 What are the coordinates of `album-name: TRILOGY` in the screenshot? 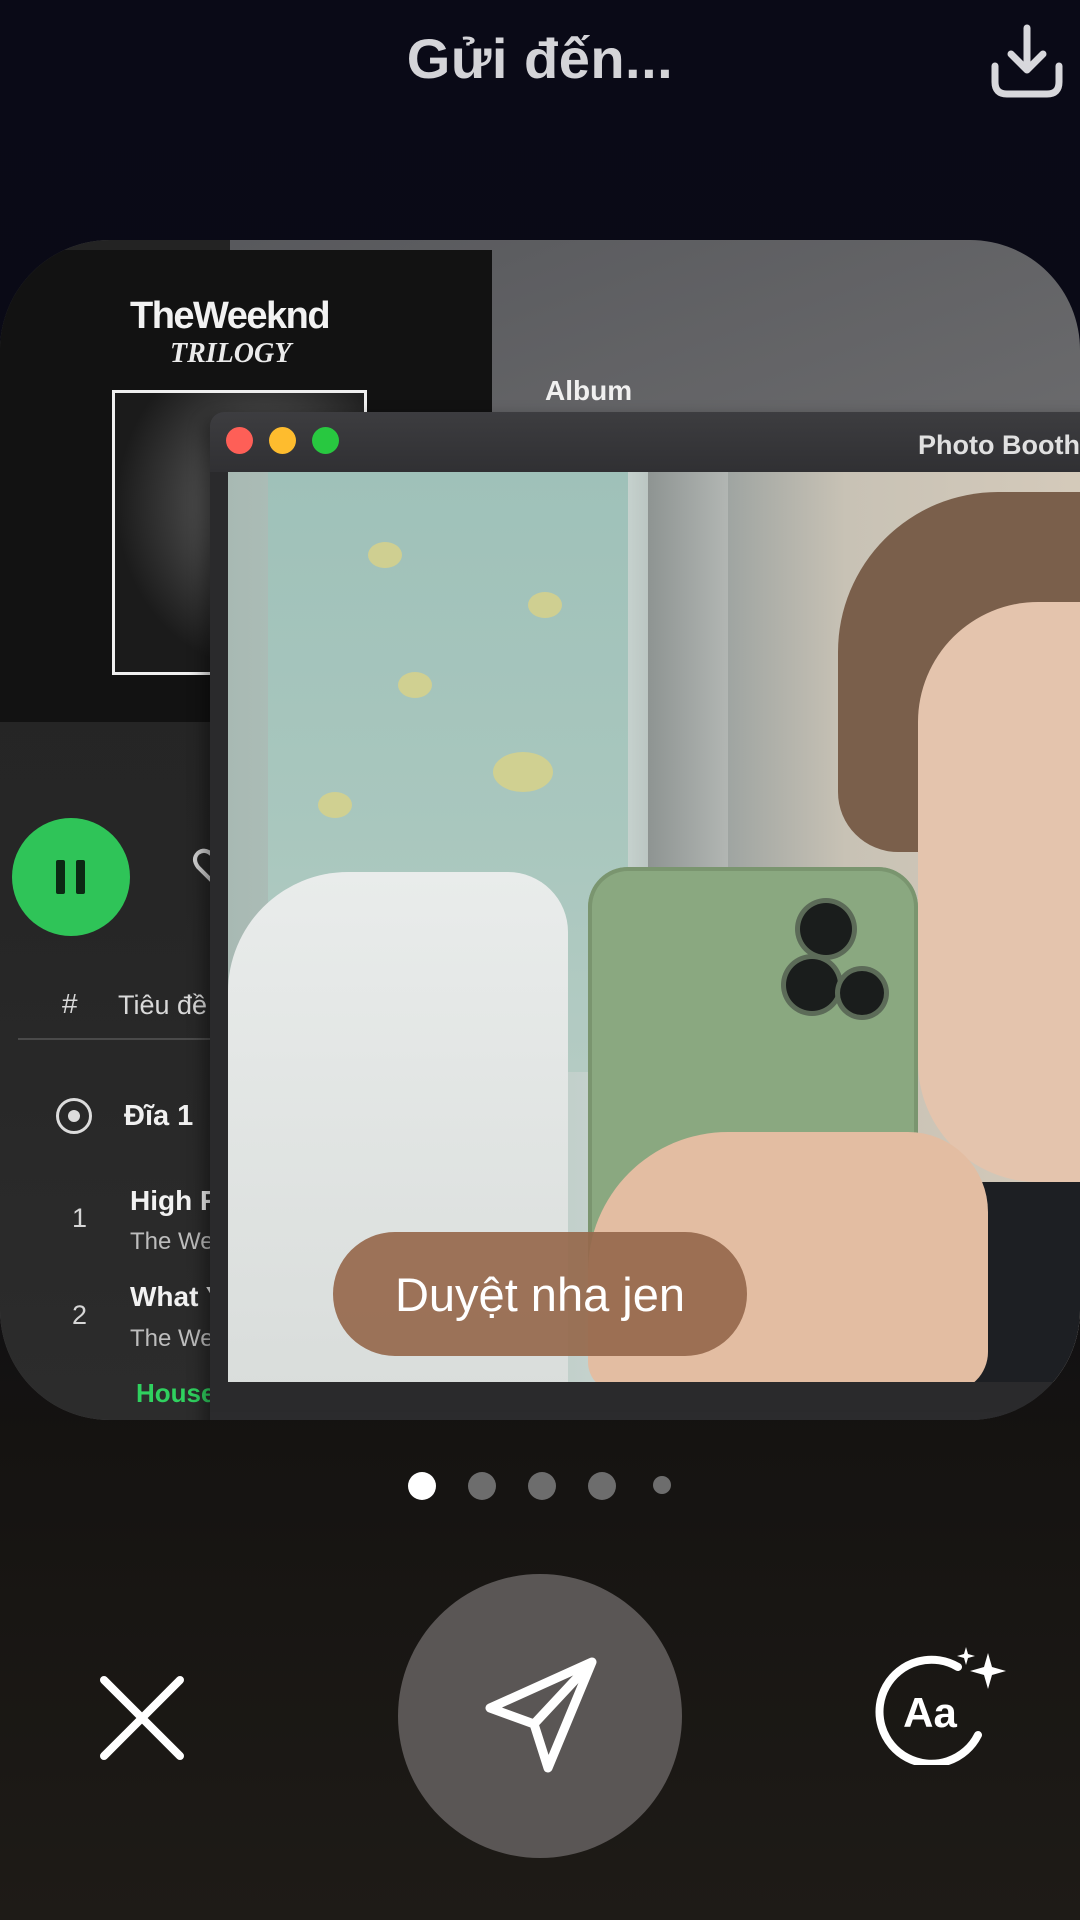 It's located at (231, 353).